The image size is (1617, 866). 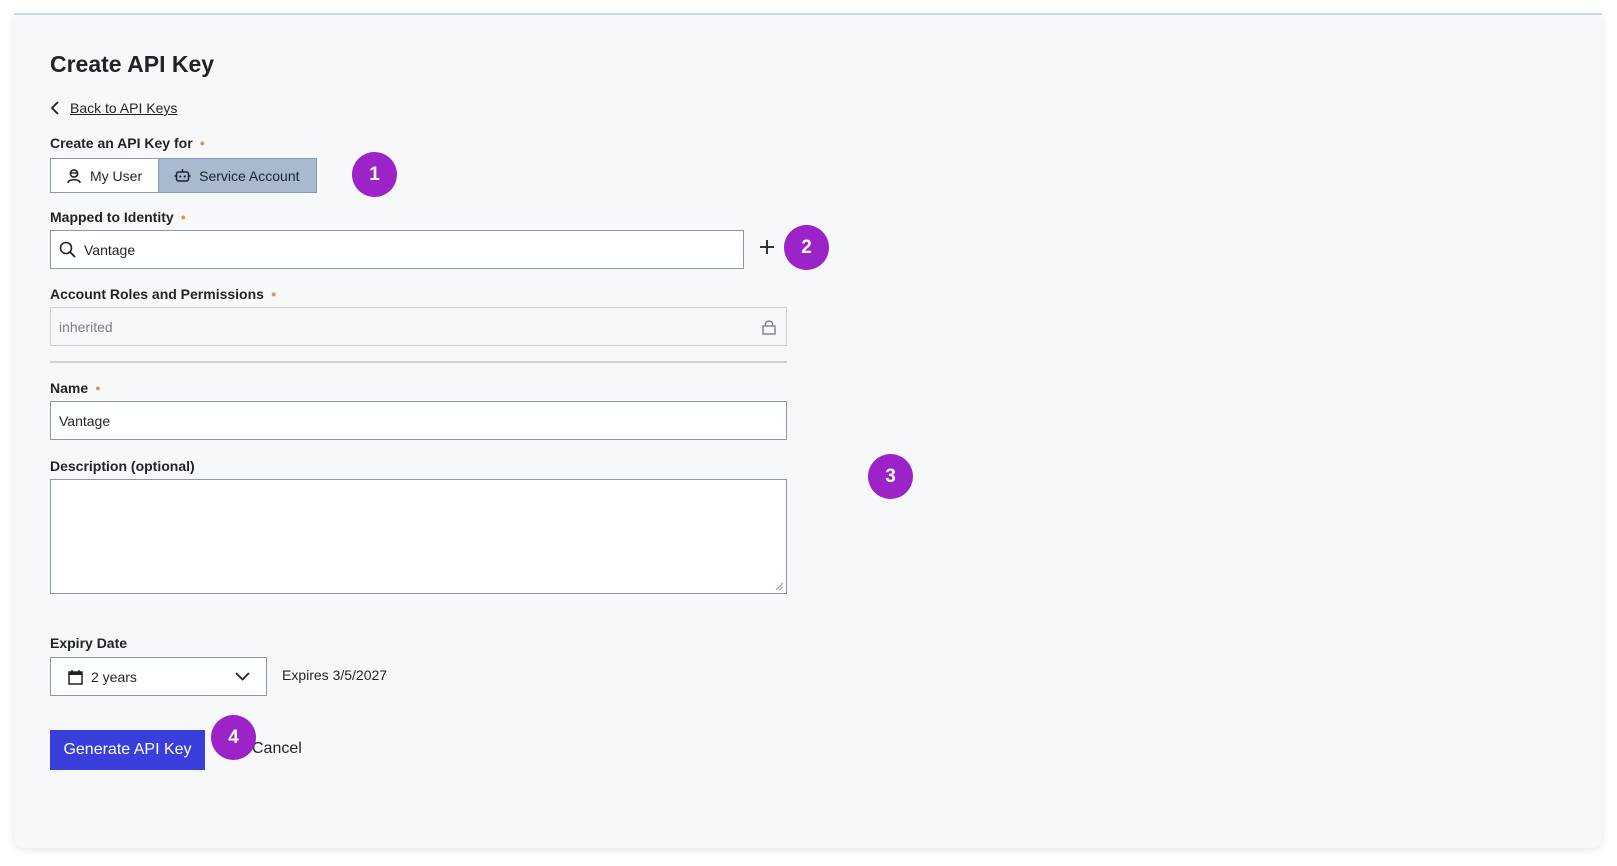 What do you see at coordinates (75, 677) in the screenshot?
I see `calendar-icon` at bounding box center [75, 677].